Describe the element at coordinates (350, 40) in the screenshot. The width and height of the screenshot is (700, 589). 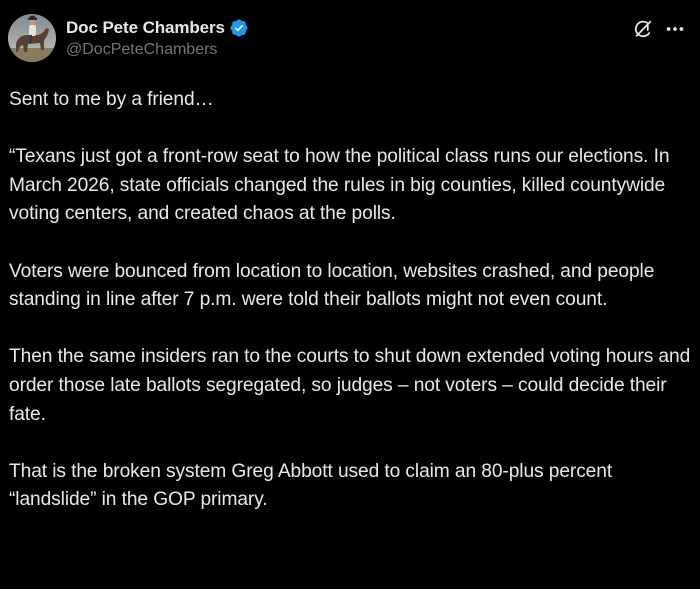
I see `tweet-header: Doc Pete Chambers @DocPeteChambers` at that location.